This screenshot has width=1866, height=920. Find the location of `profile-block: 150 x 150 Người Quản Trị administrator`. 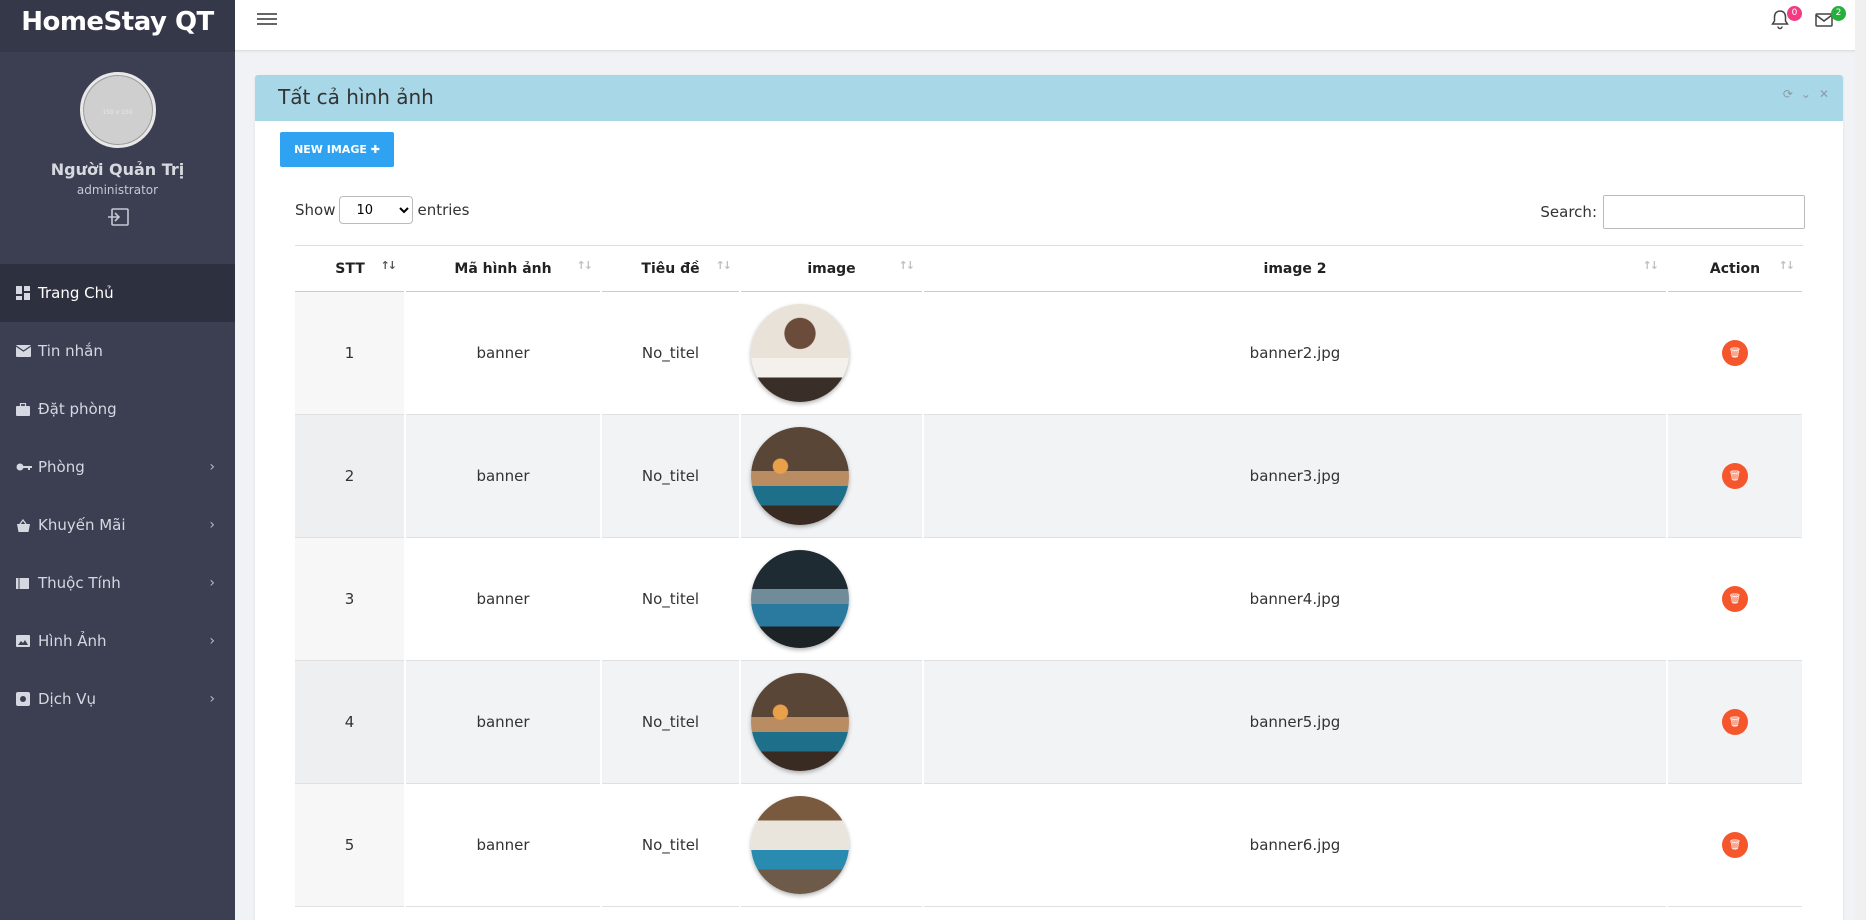

profile-block: 150 x 150 Người Quản Trị administrator is located at coordinates (117, 157).